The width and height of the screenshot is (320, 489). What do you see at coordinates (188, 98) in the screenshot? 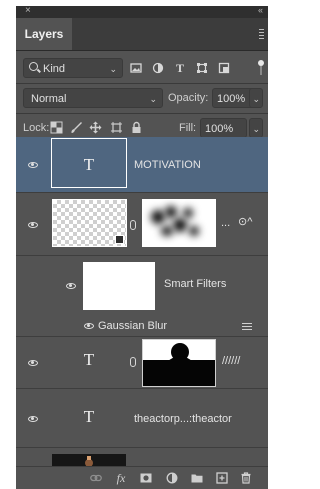
I see `opacity-label: Opacity:` at bounding box center [188, 98].